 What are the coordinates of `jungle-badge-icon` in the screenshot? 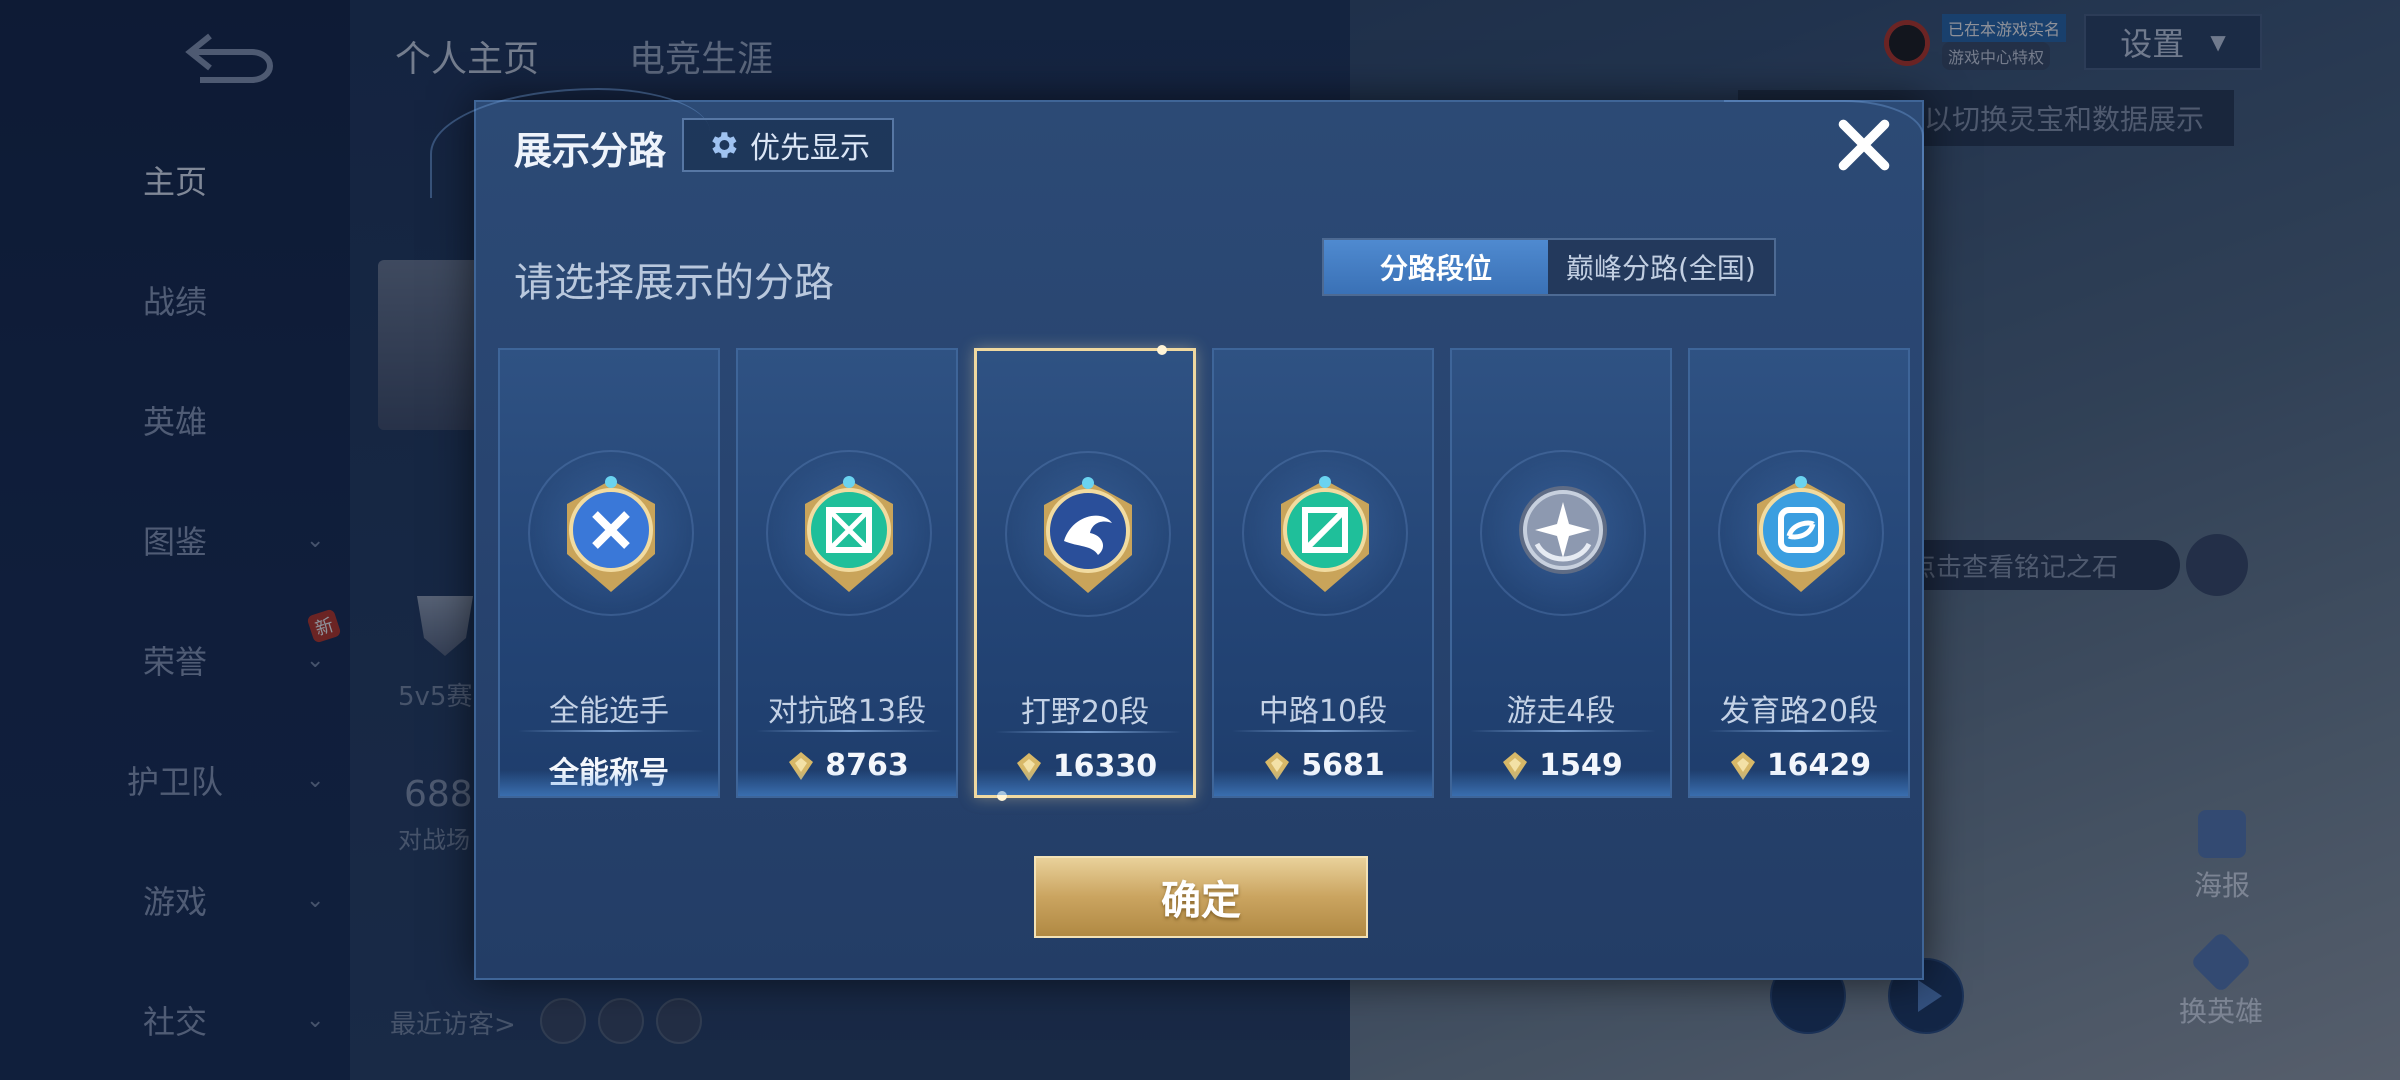 It's located at (1088, 537).